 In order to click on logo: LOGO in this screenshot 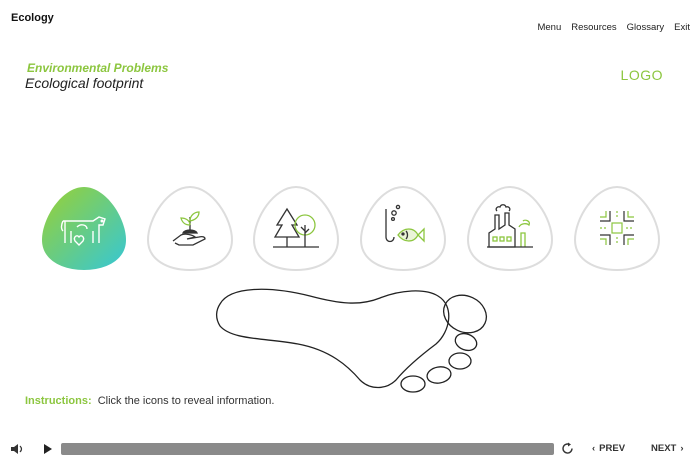, I will do `click(641, 75)`.